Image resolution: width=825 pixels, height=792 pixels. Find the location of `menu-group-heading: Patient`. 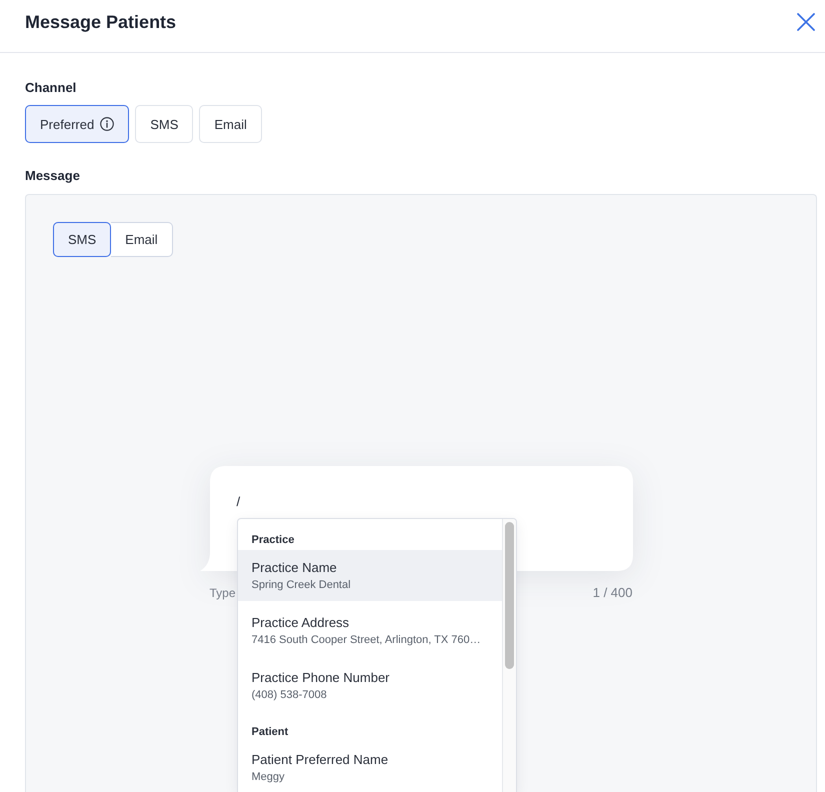

menu-group-heading: Patient is located at coordinates (270, 732).